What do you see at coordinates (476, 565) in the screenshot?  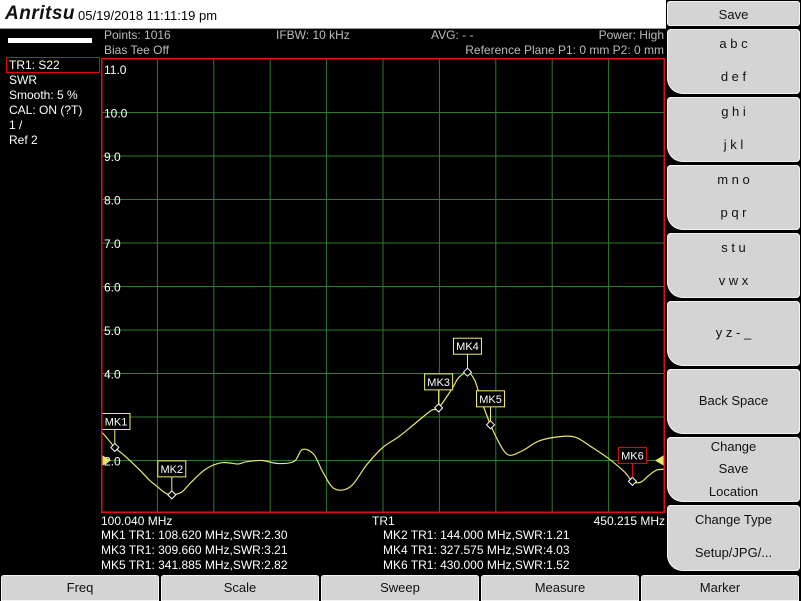 I see `marker-readout-mk6: MK6 TR1: 430.000 MHz,SWR:1.52` at bounding box center [476, 565].